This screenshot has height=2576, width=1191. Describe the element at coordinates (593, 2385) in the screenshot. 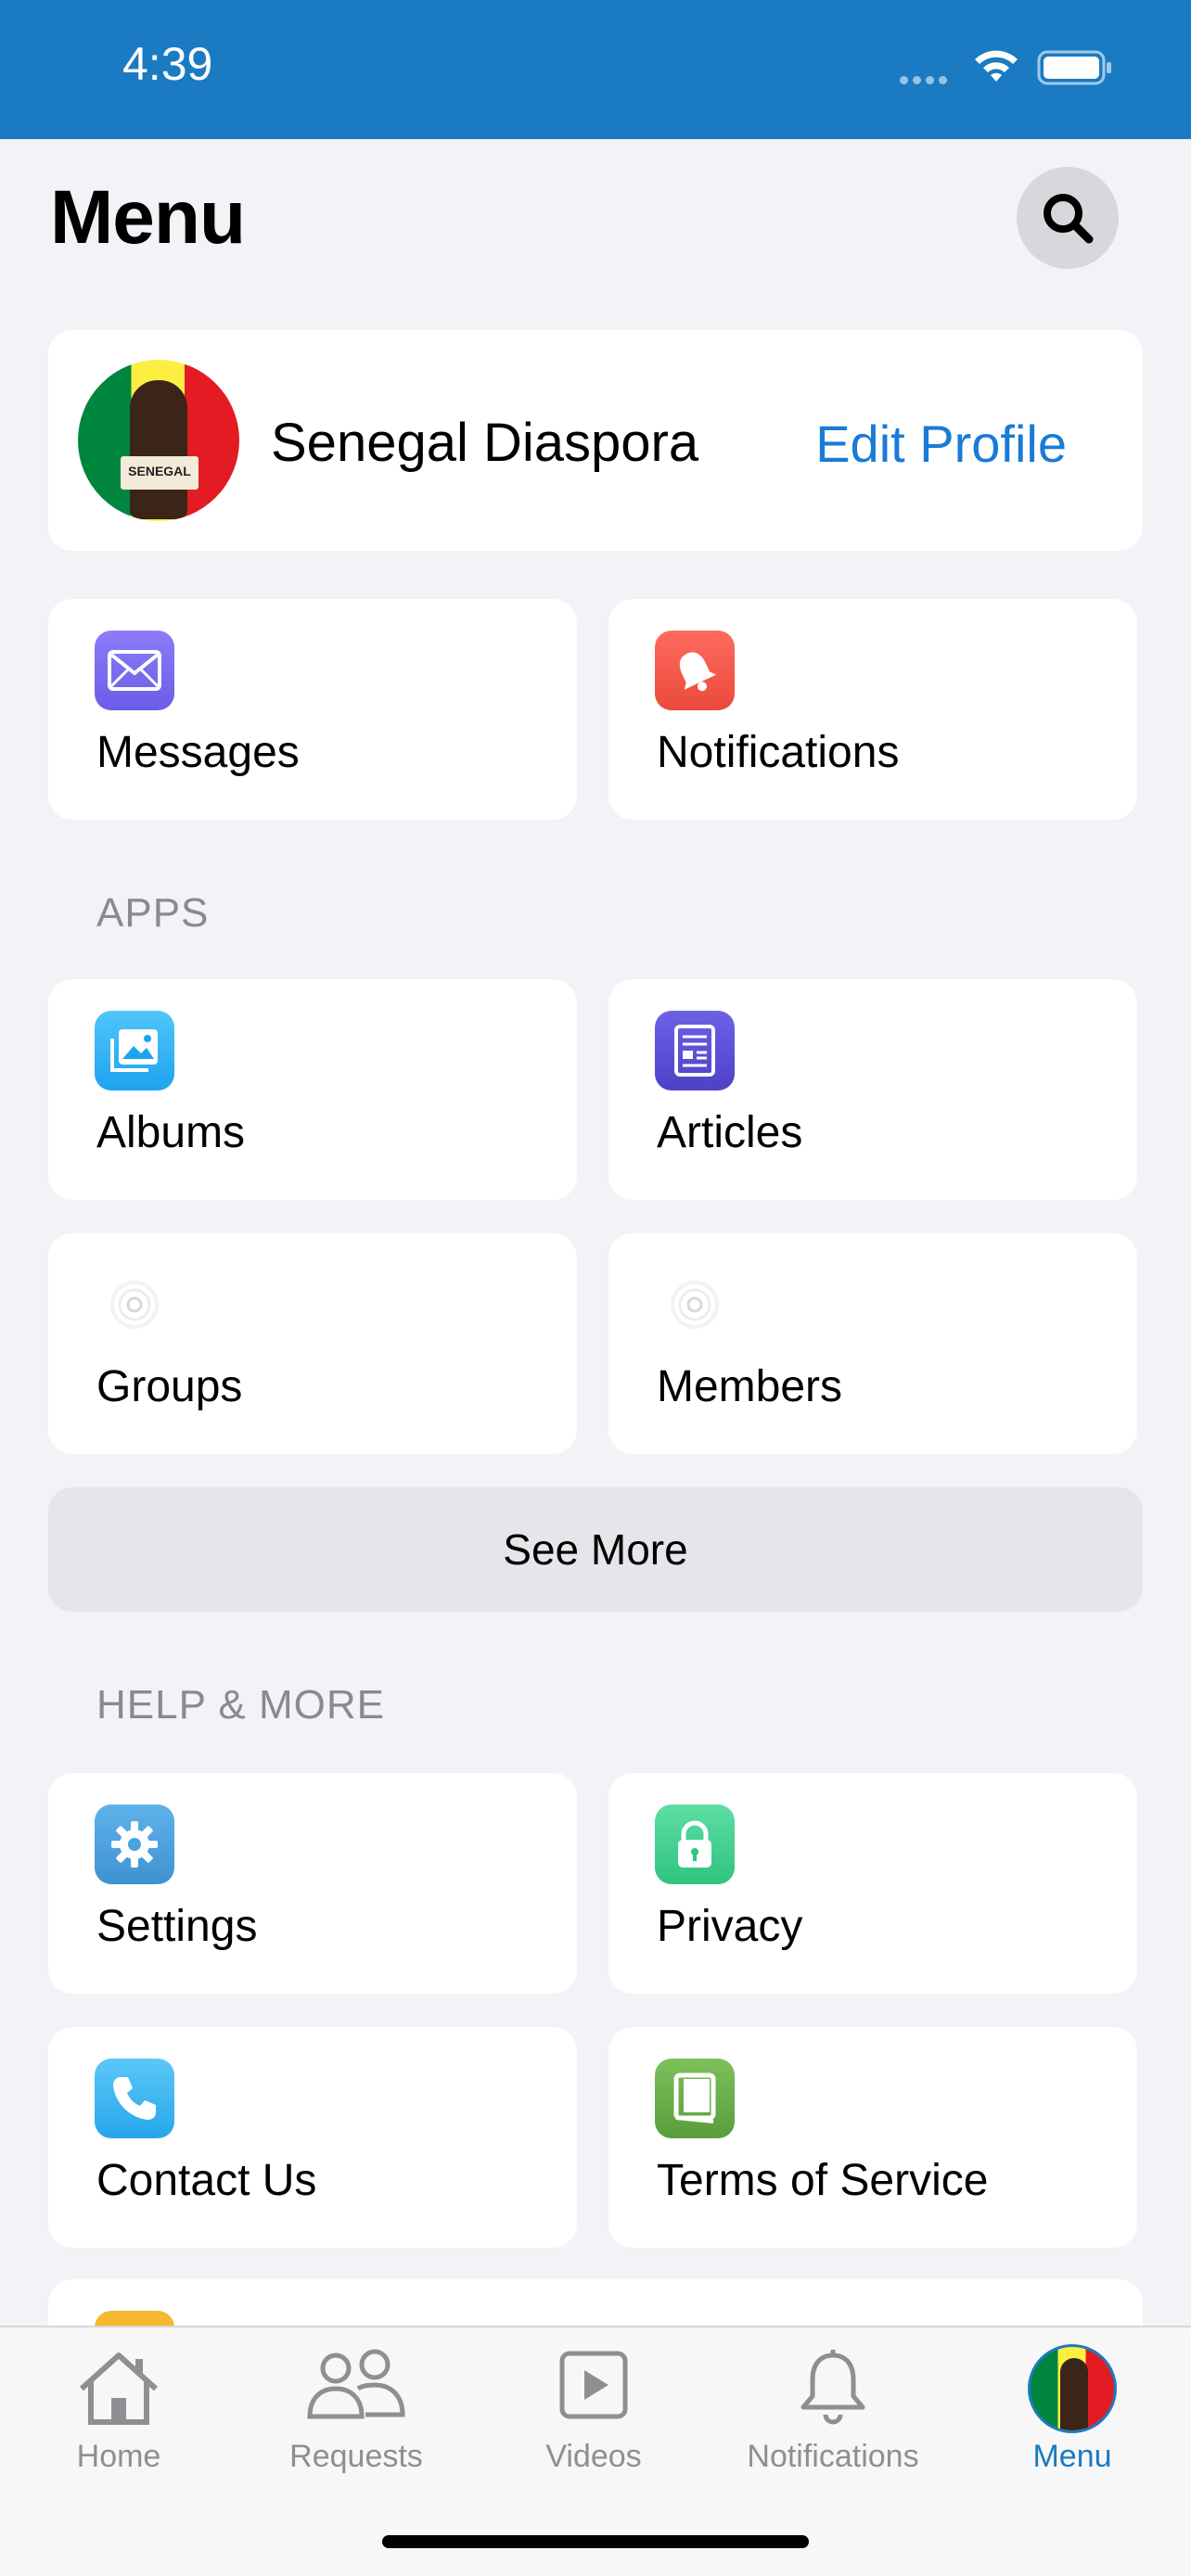

I see `video-play-icon` at that location.